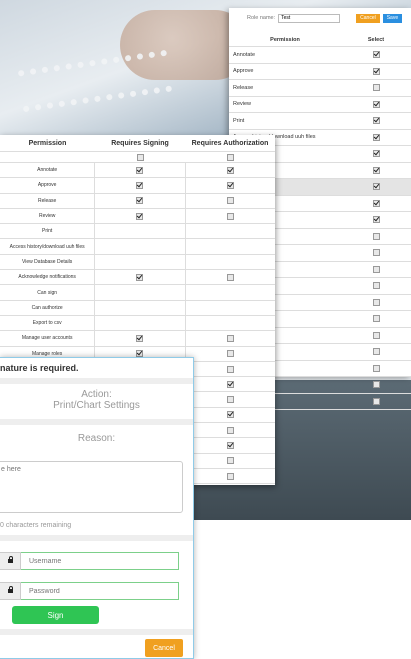 This screenshot has width=411, height=659. I want to click on perm-permission-name: Export to csv, so click(47, 323).